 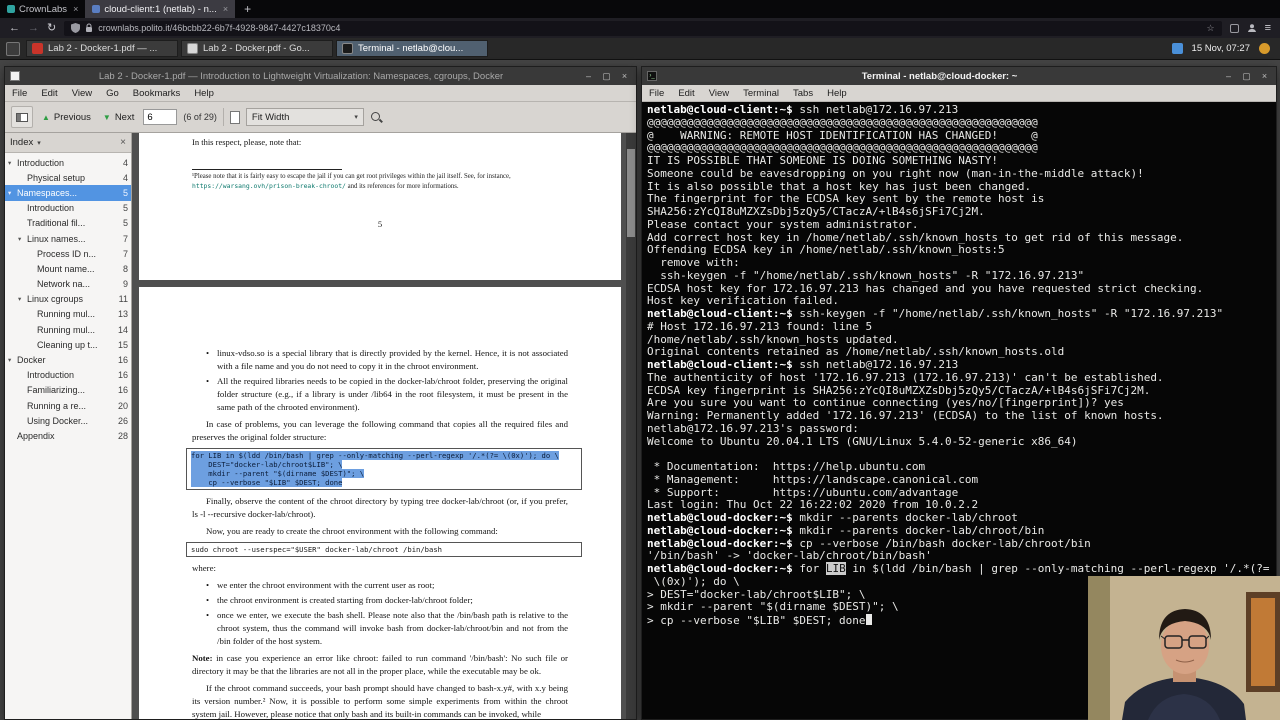 I want to click on index-item: Cleaning up t... 15, so click(x=68, y=344).